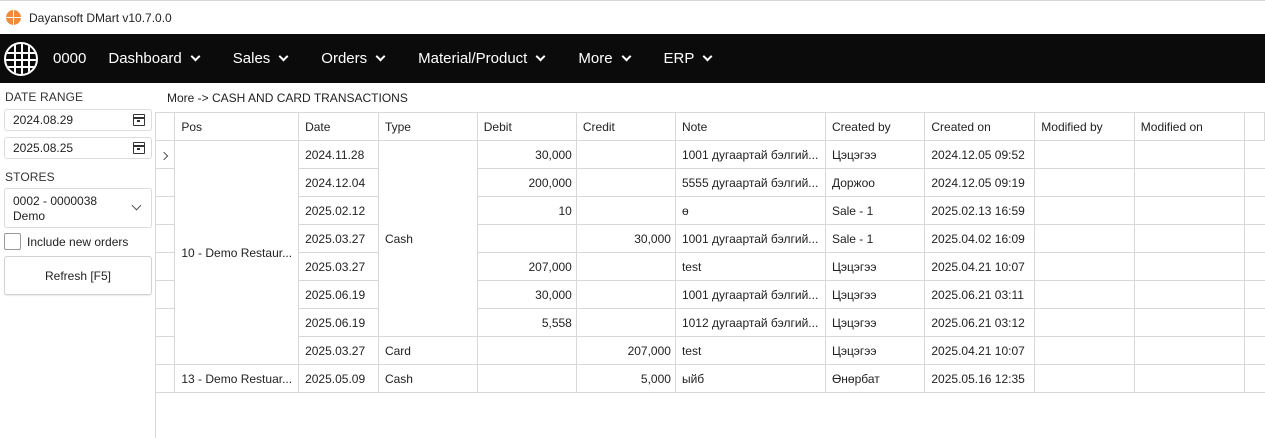  What do you see at coordinates (12, 241) in the screenshot?
I see `include-new-orders-checkbox` at bounding box center [12, 241].